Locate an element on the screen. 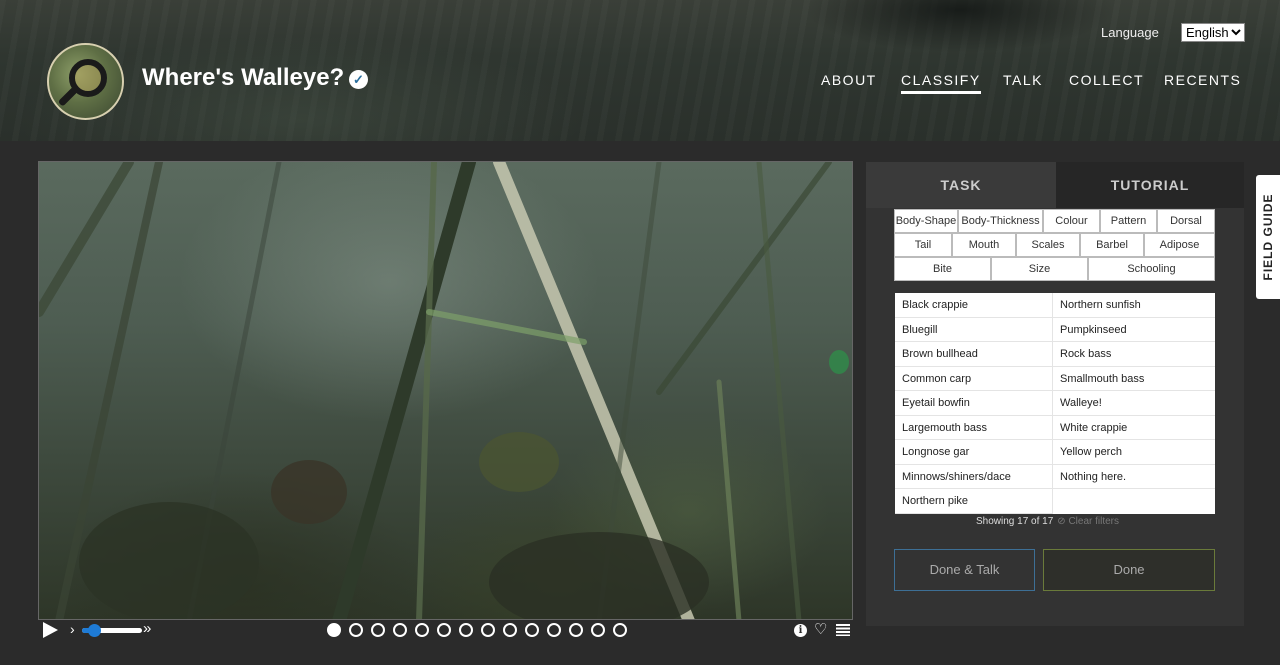 The width and height of the screenshot is (1280, 665). species-choice: Yellow perch is located at coordinates (1134, 452).